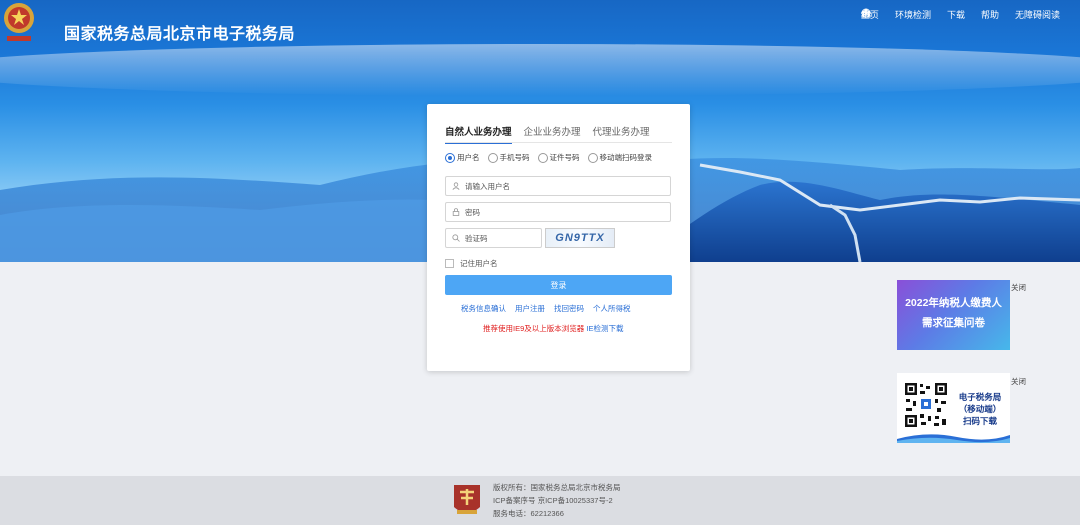 The image size is (1080, 525). Describe the element at coordinates (478, 134) in the screenshot. I see `tab-individual: 自然人业务办理` at that location.